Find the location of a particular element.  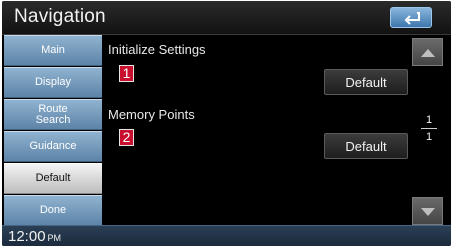

callout-badge-1: 1 is located at coordinates (126, 73).